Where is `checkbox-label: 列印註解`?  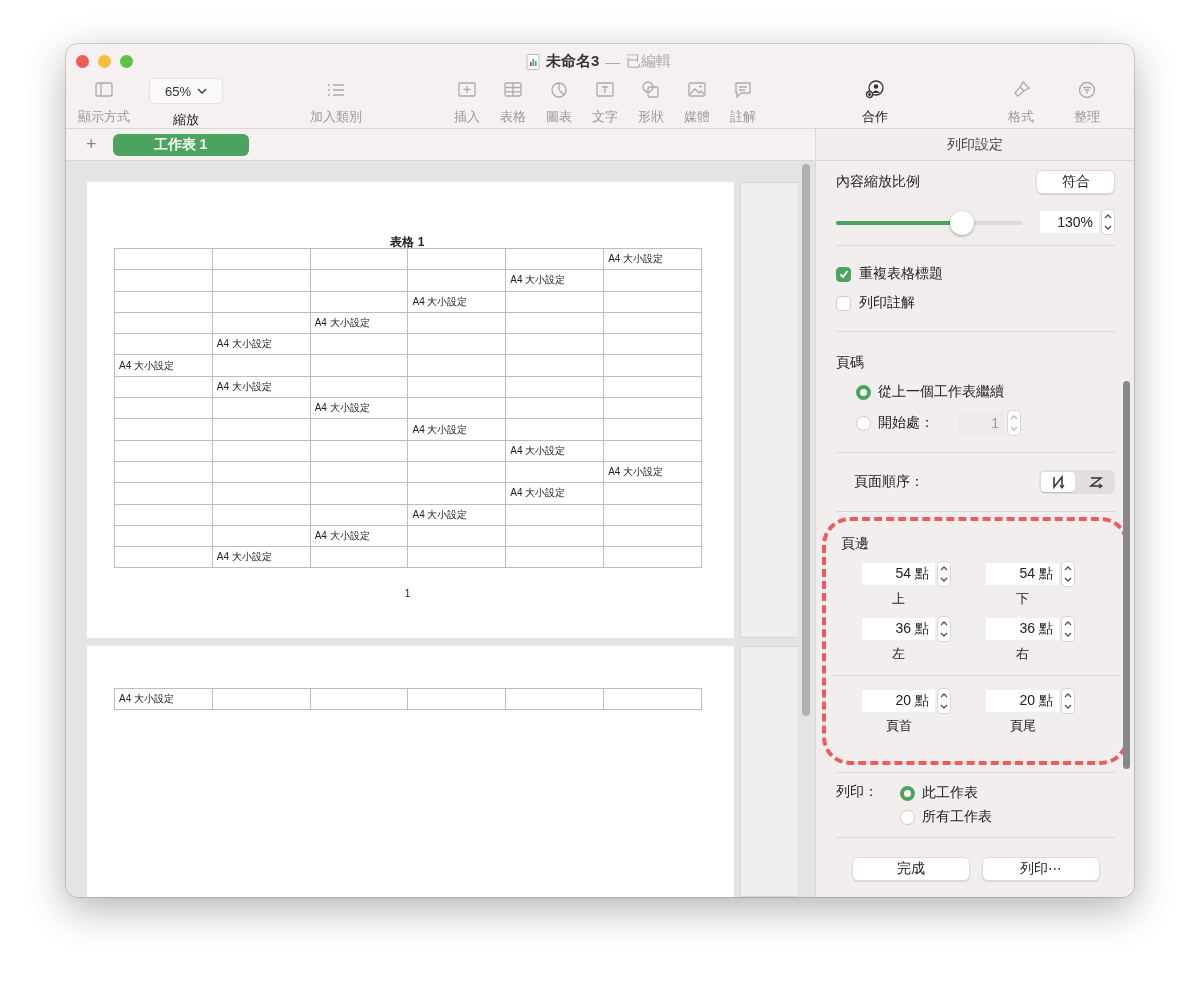 checkbox-label: 列印註解 is located at coordinates (887, 303).